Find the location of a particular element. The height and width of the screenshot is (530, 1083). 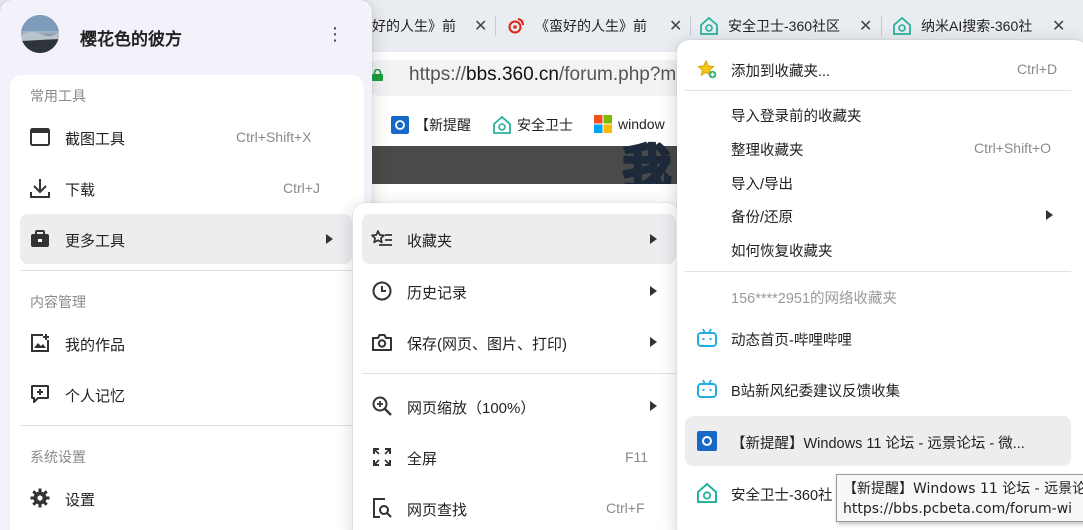

tab-4: 纳米AI搜索-360社 ✕ is located at coordinates (980, 26).